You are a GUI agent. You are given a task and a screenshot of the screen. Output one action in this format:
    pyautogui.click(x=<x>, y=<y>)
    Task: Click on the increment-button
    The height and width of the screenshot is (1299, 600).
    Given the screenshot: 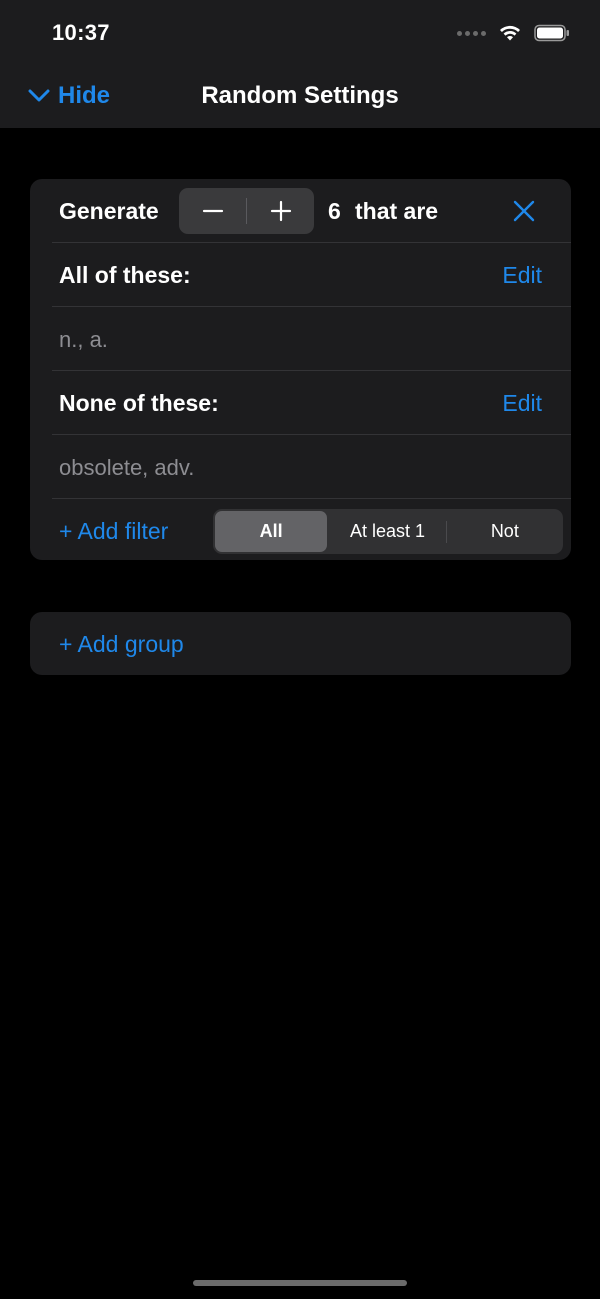 What is the action you would take?
    pyautogui.click(x=280, y=211)
    